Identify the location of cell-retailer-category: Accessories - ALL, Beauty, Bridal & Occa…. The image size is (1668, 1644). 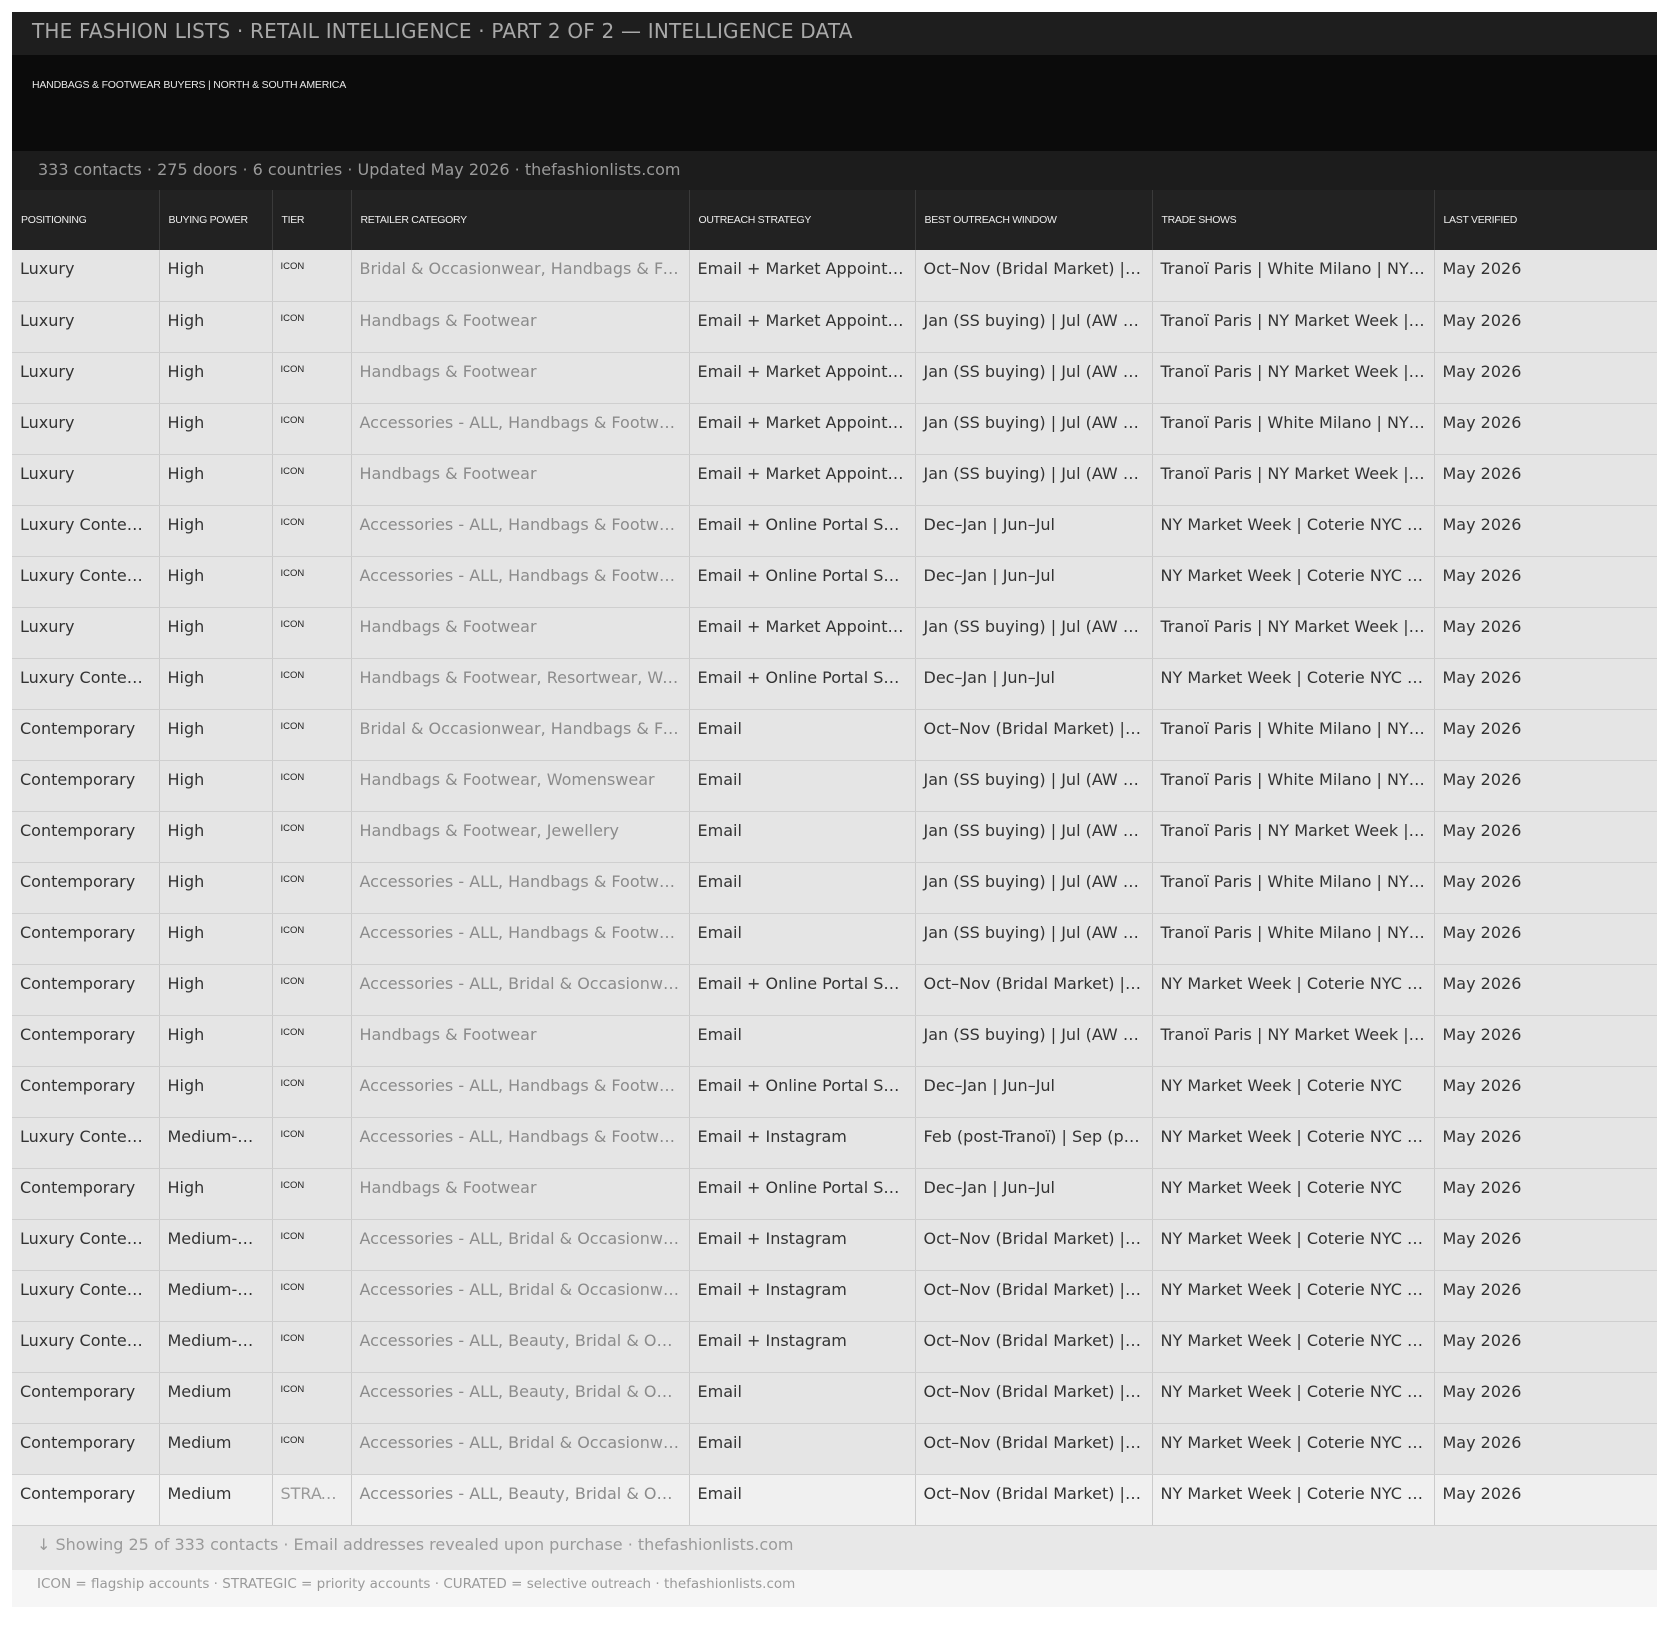
(520, 1500).